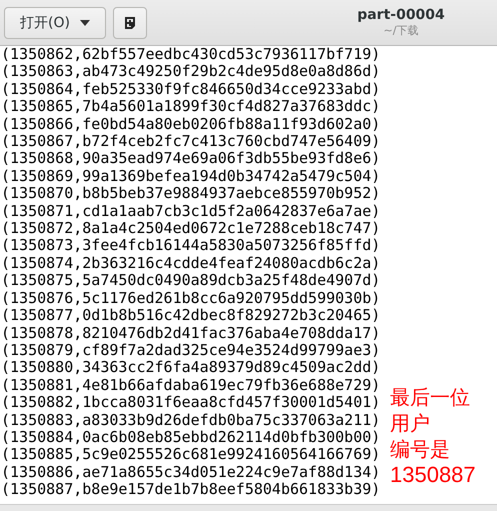 The height and width of the screenshot is (511, 497). Describe the element at coordinates (190, 55) in the screenshot. I see `text-line: (1350862,62bf557eedbc430cd53c7936117bf719)` at that location.